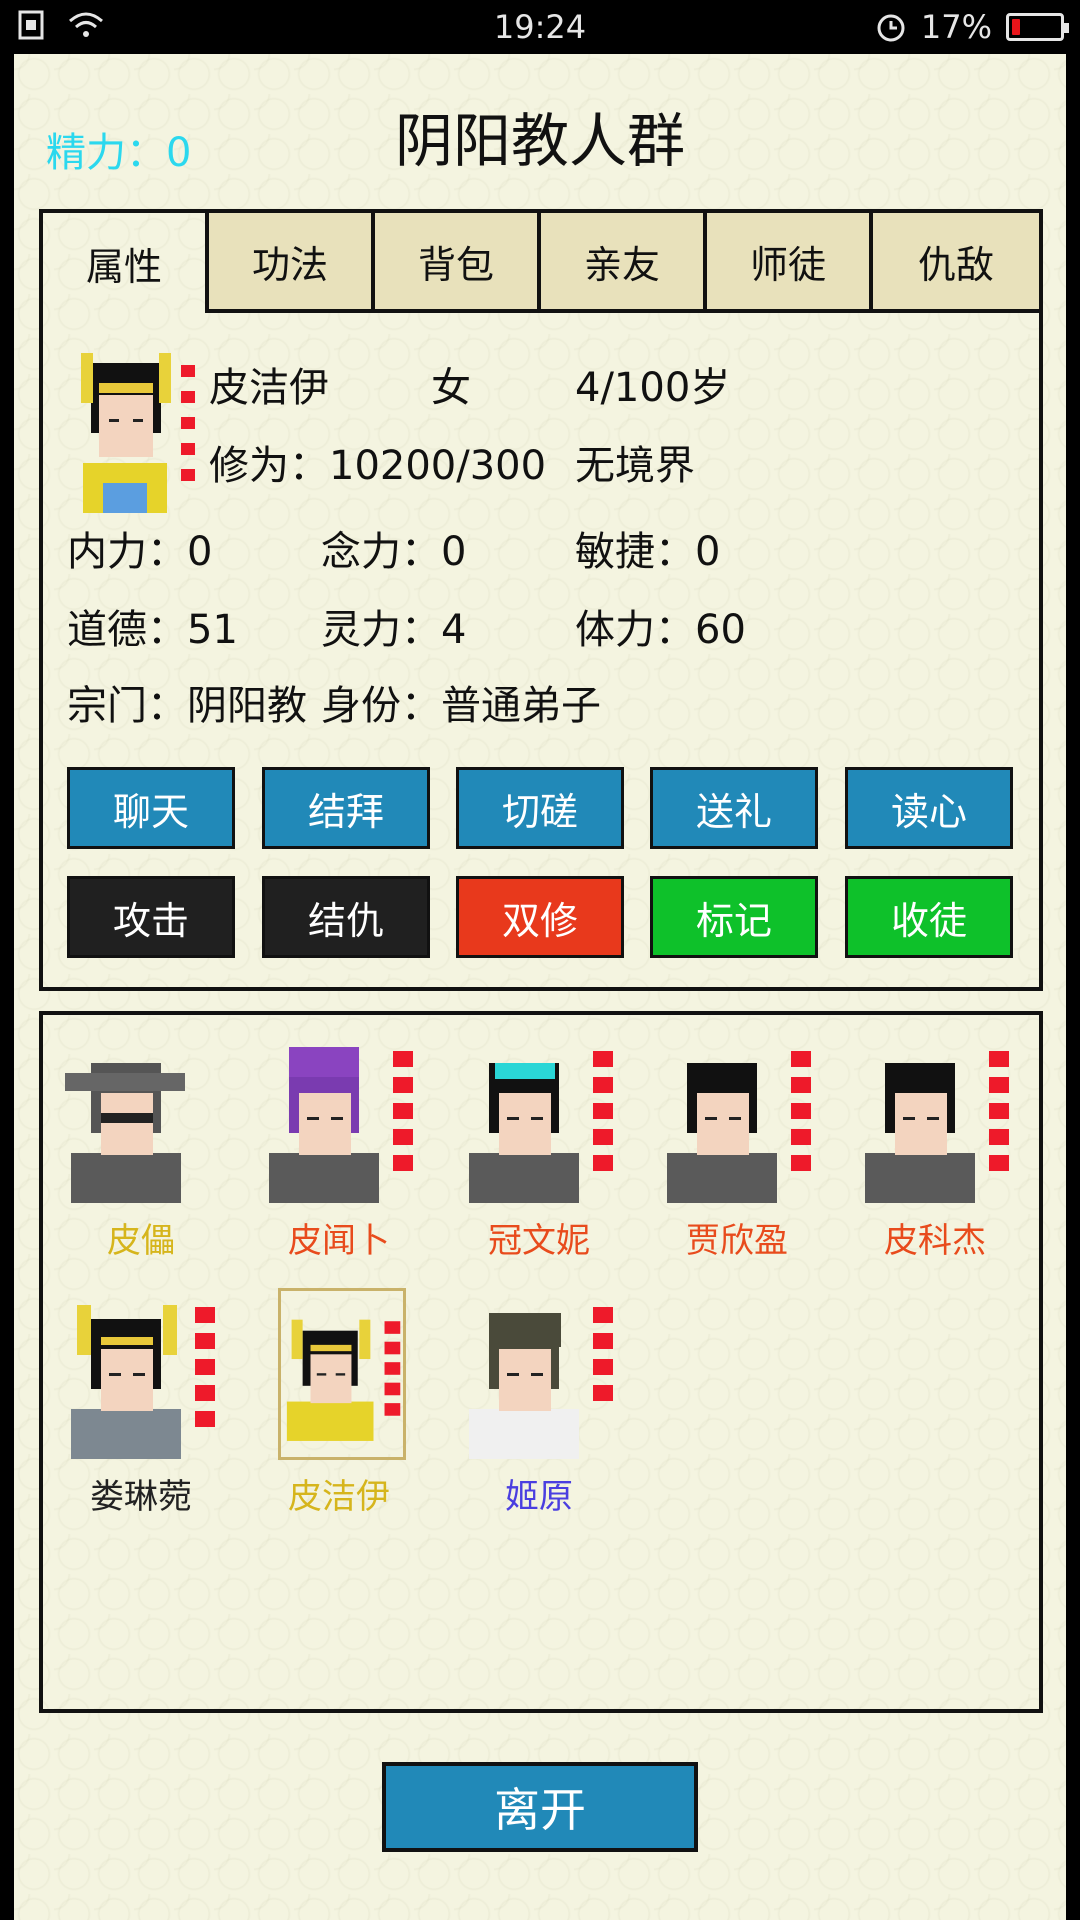 This screenshot has height=1920, width=1080. I want to click on dual-cultivation-button: 双修, so click(540, 917).